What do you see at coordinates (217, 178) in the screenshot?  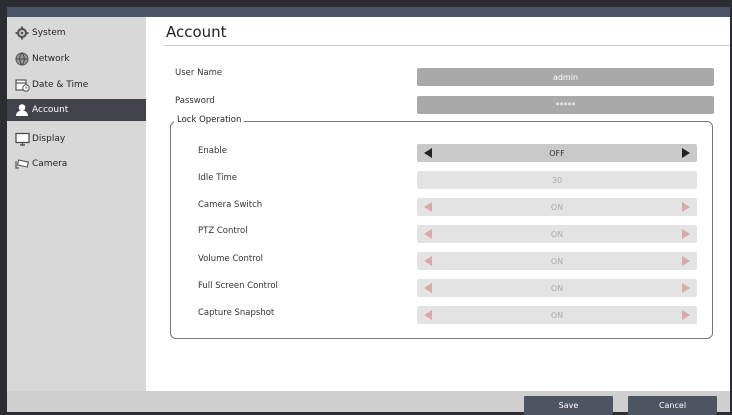 I see `idle-time-label: Idle Time` at bounding box center [217, 178].